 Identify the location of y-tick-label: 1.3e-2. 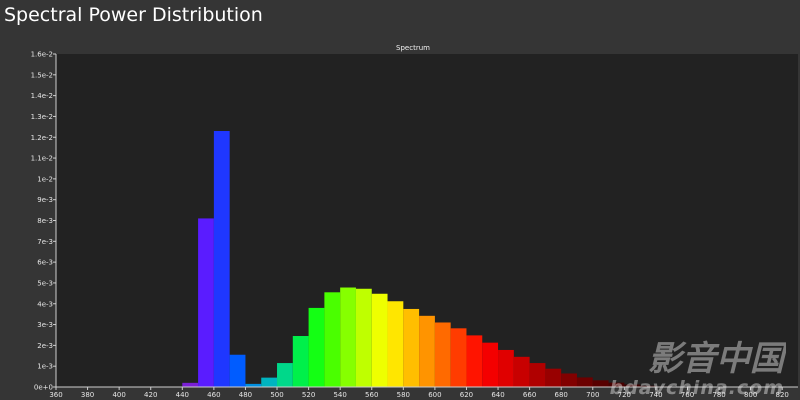
(42, 117).